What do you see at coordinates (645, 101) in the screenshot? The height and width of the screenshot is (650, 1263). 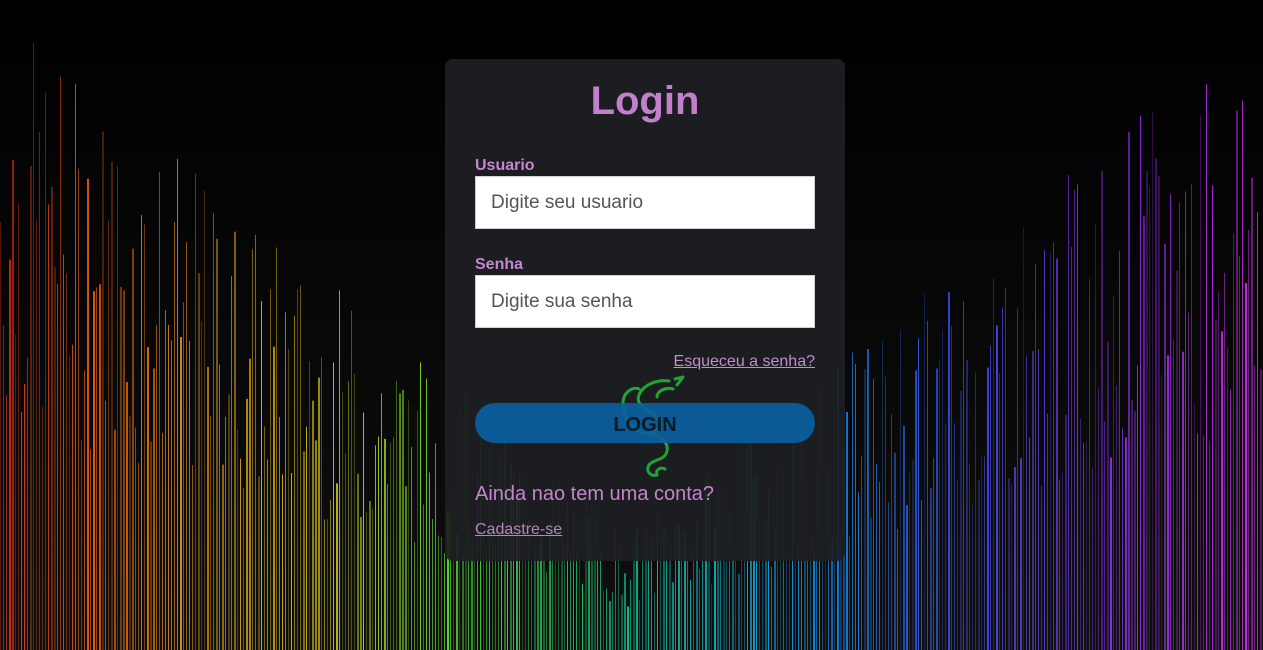 I see `page-title: Login` at bounding box center [645, 101].